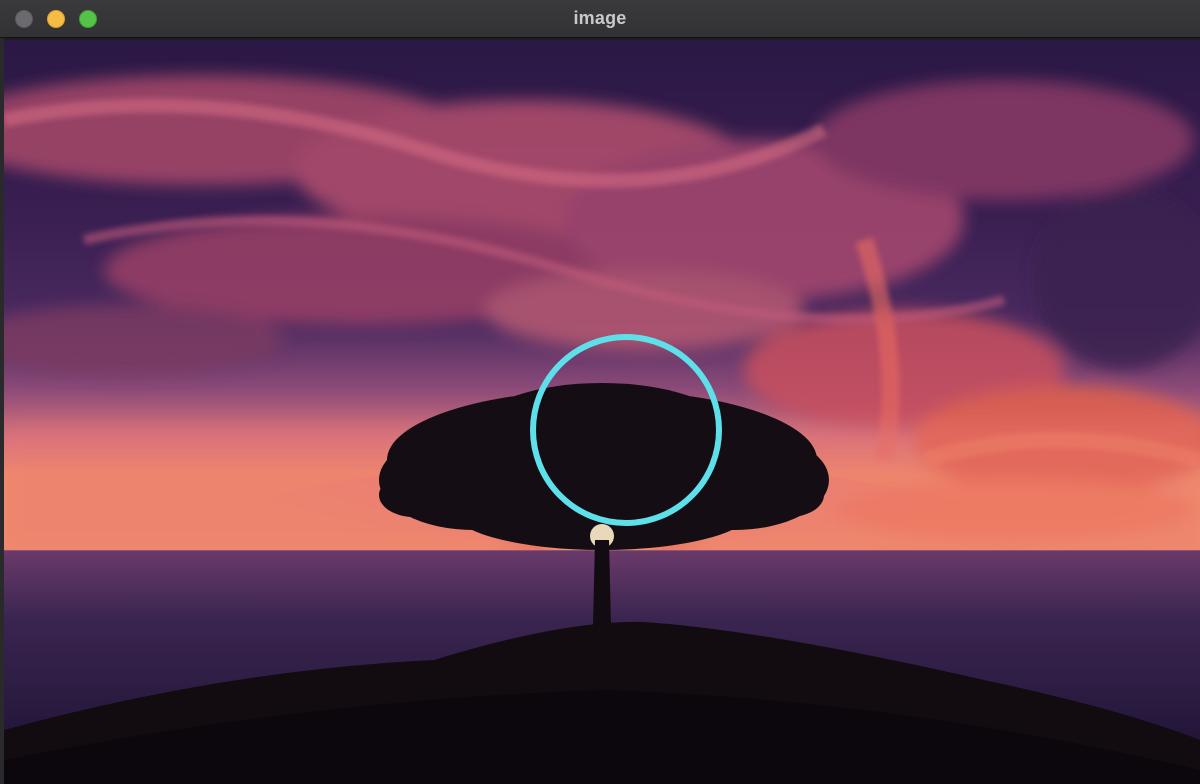  I want to click on title-bar: image, so click(600, 19).